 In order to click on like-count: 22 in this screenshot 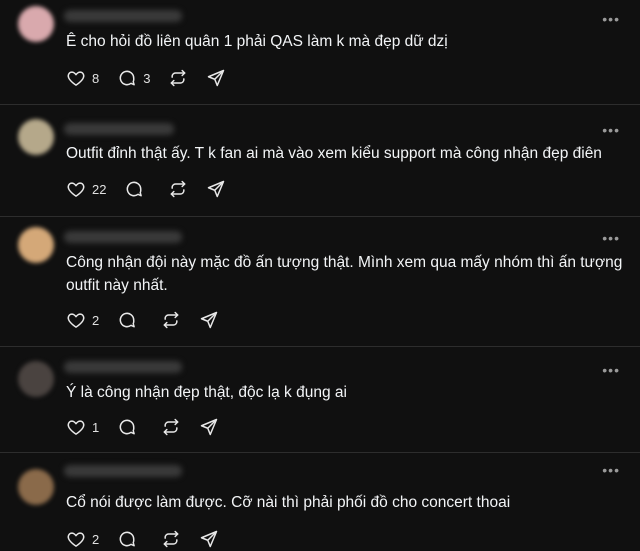, I will do `click(99, 189)`.